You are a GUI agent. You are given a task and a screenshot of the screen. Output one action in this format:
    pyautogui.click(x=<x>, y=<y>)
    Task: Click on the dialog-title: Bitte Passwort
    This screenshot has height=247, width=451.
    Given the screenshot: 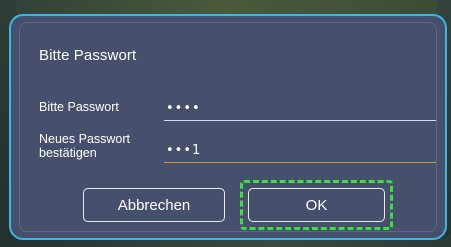 What is the action you would take?
    pyautogui.click(x=88, y=55)
    